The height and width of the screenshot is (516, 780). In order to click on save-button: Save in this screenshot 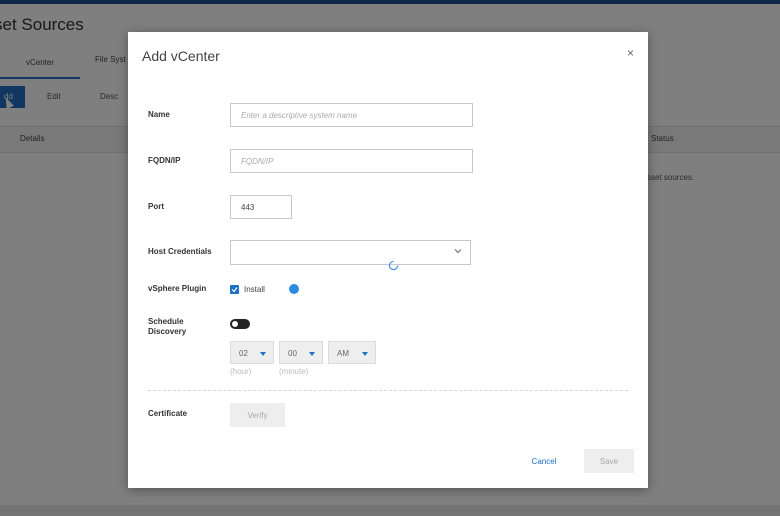, I will do `click(609, 461)`.